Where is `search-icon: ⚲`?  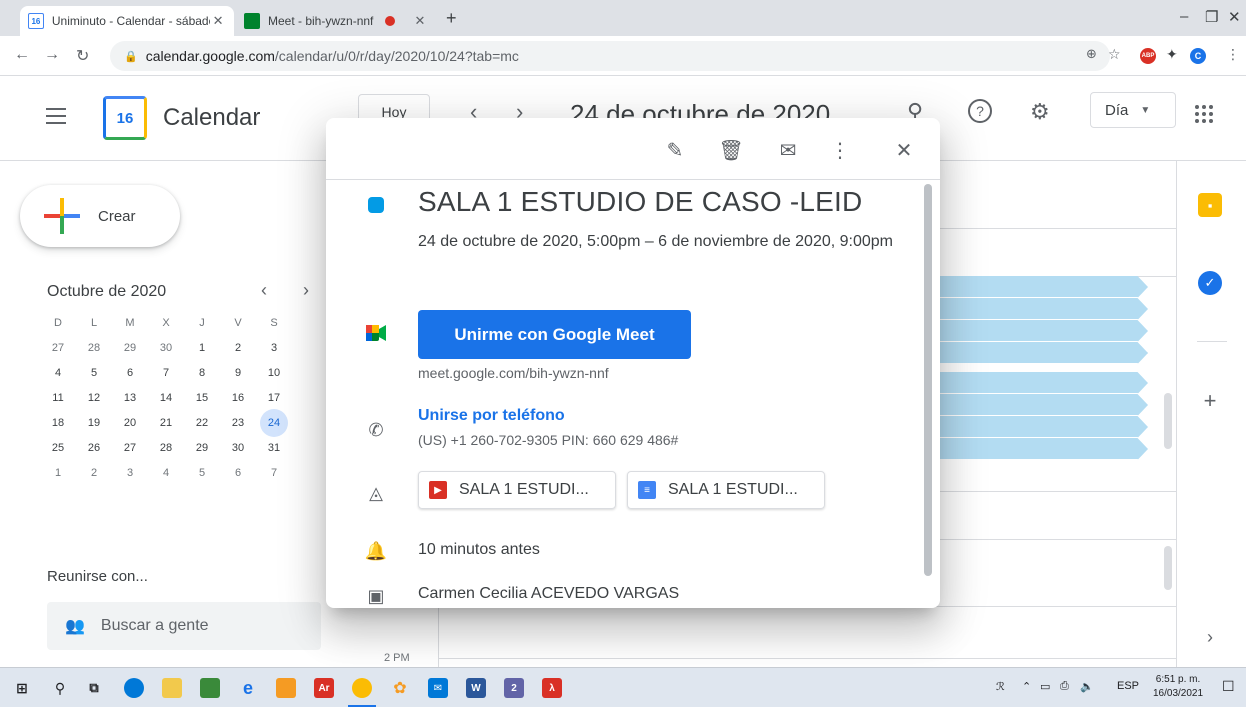
search-icon: ⚲ is located at coordinates (60, 688).